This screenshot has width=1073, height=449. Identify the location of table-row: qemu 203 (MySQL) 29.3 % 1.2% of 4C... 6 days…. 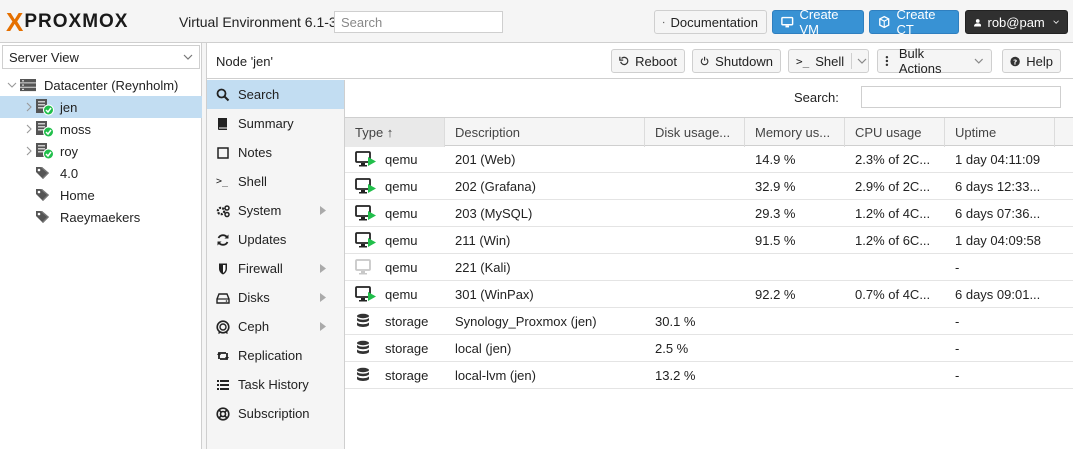
(709, 213).